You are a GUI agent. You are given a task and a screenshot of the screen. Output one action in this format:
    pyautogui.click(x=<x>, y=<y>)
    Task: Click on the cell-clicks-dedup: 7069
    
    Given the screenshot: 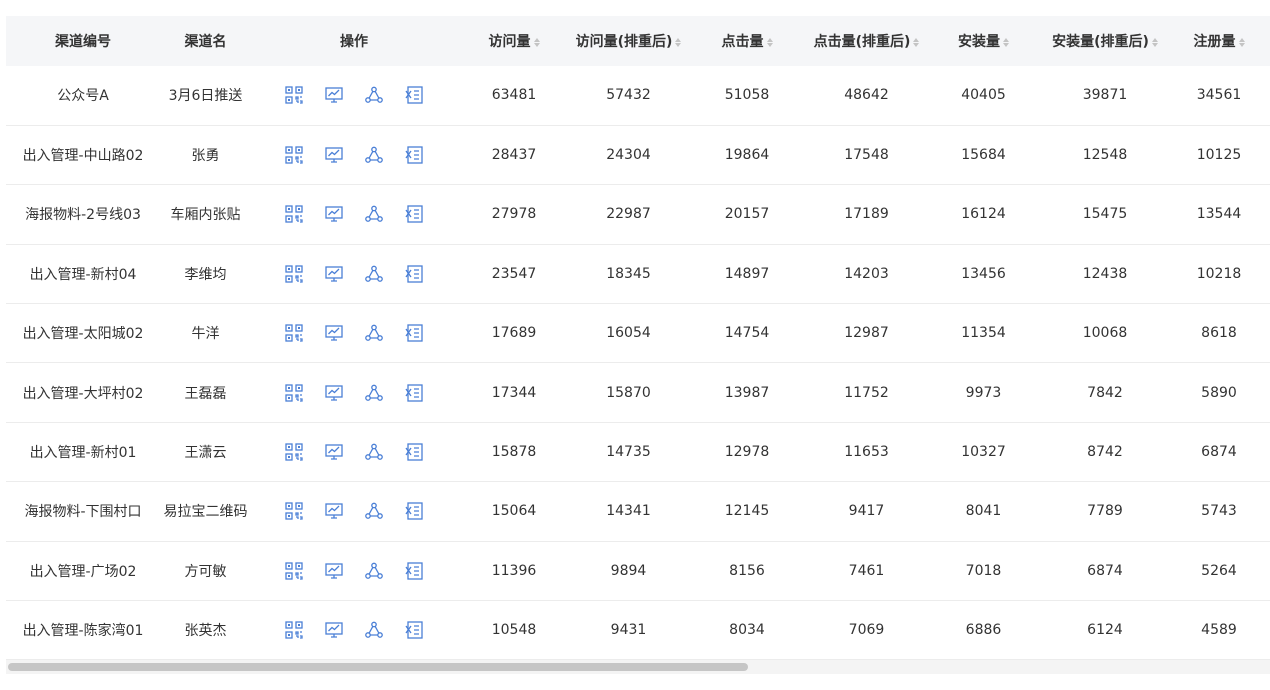 What is the action you would take?
    pyautogui.click(x=866, y=630)
    